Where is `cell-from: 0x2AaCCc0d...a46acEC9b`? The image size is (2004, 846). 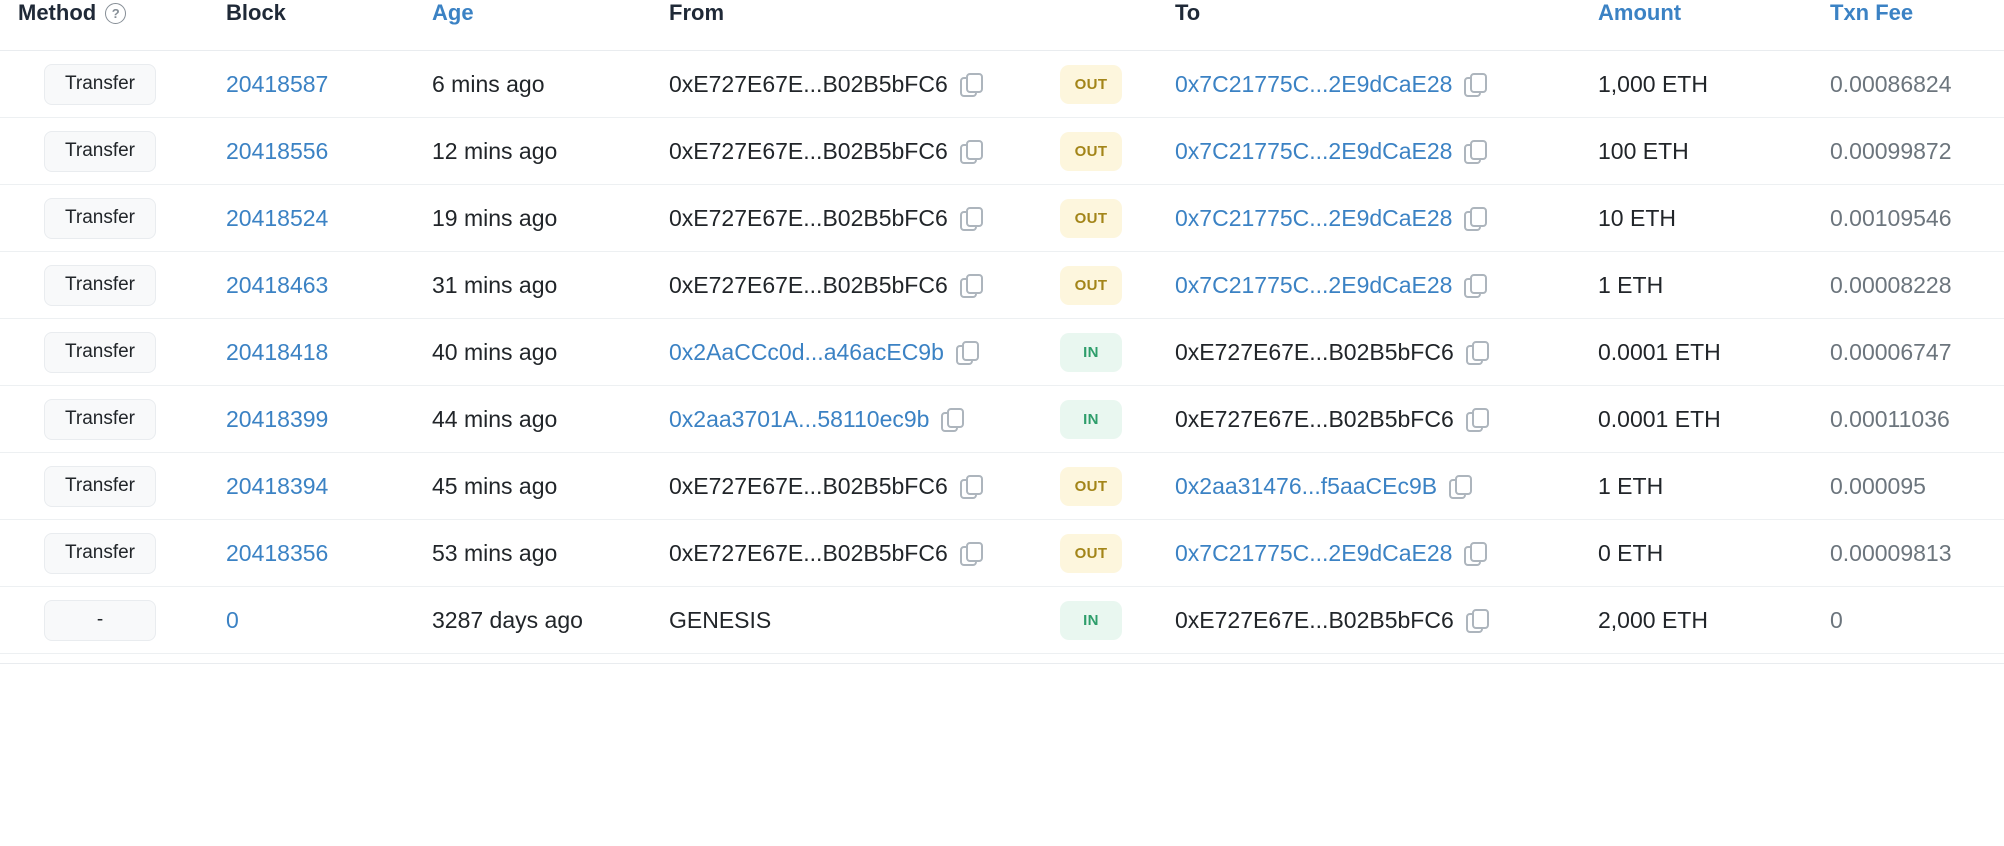
cell-from: 0x2AaCCc0d...a46acEC9b is located at coordinates (862, 352).